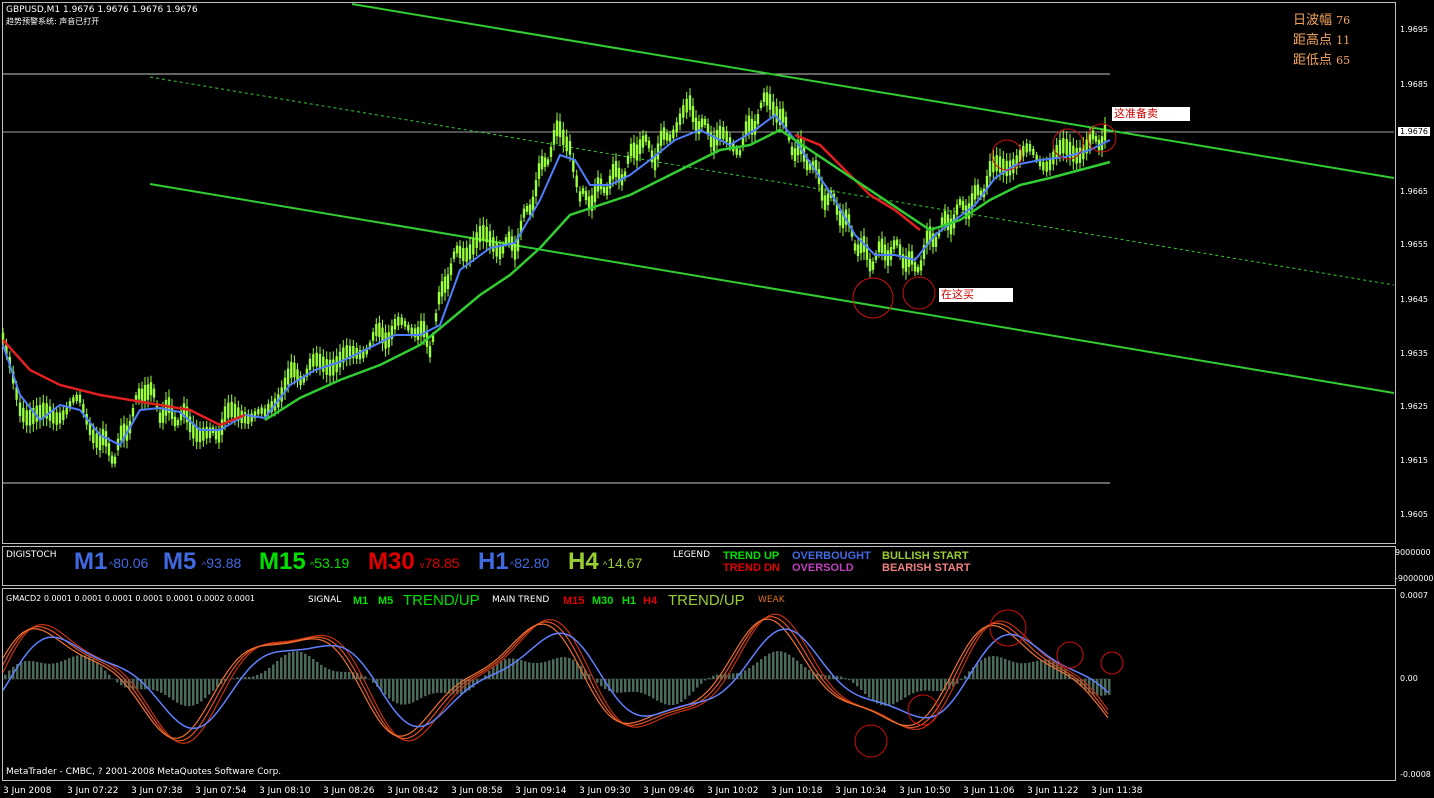 The width and height of the screenshot is (1434, 798). Describe the element at coordinates (1414, 460) in the screenshot. I see `price-tick: 1.9615` at that location.